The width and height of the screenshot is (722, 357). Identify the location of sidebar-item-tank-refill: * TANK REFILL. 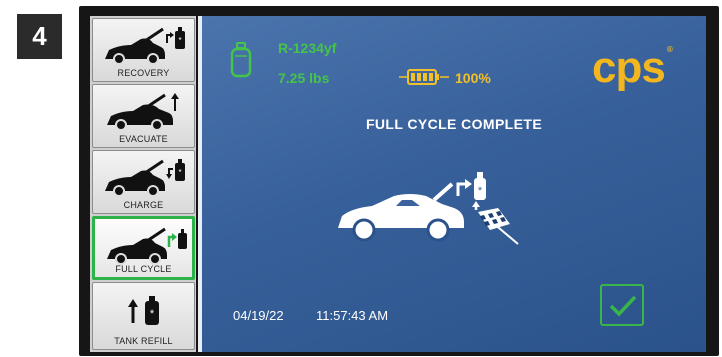
(143, 316).